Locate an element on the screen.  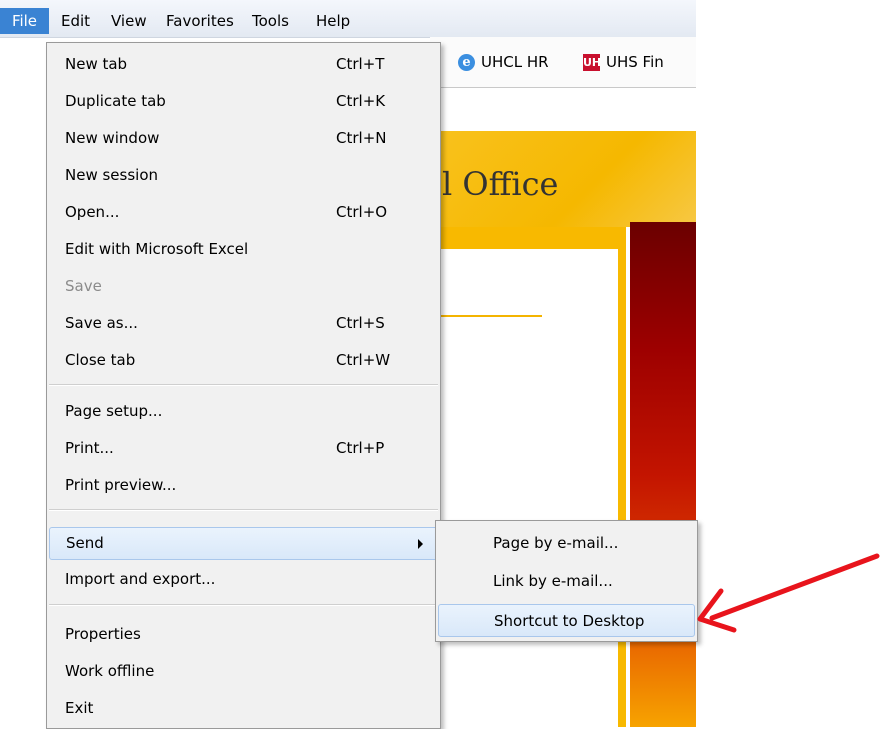
page-header-banner: l Office is located at coordinates (563, 179).